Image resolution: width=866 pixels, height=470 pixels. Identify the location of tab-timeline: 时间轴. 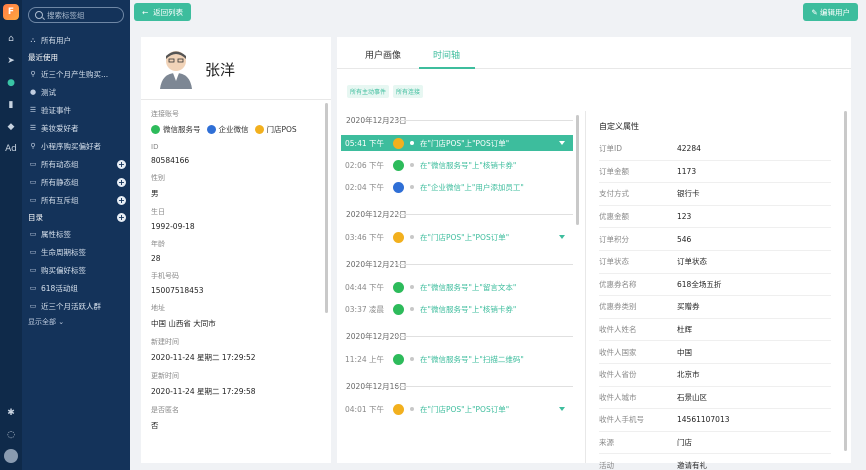
(446, 54).